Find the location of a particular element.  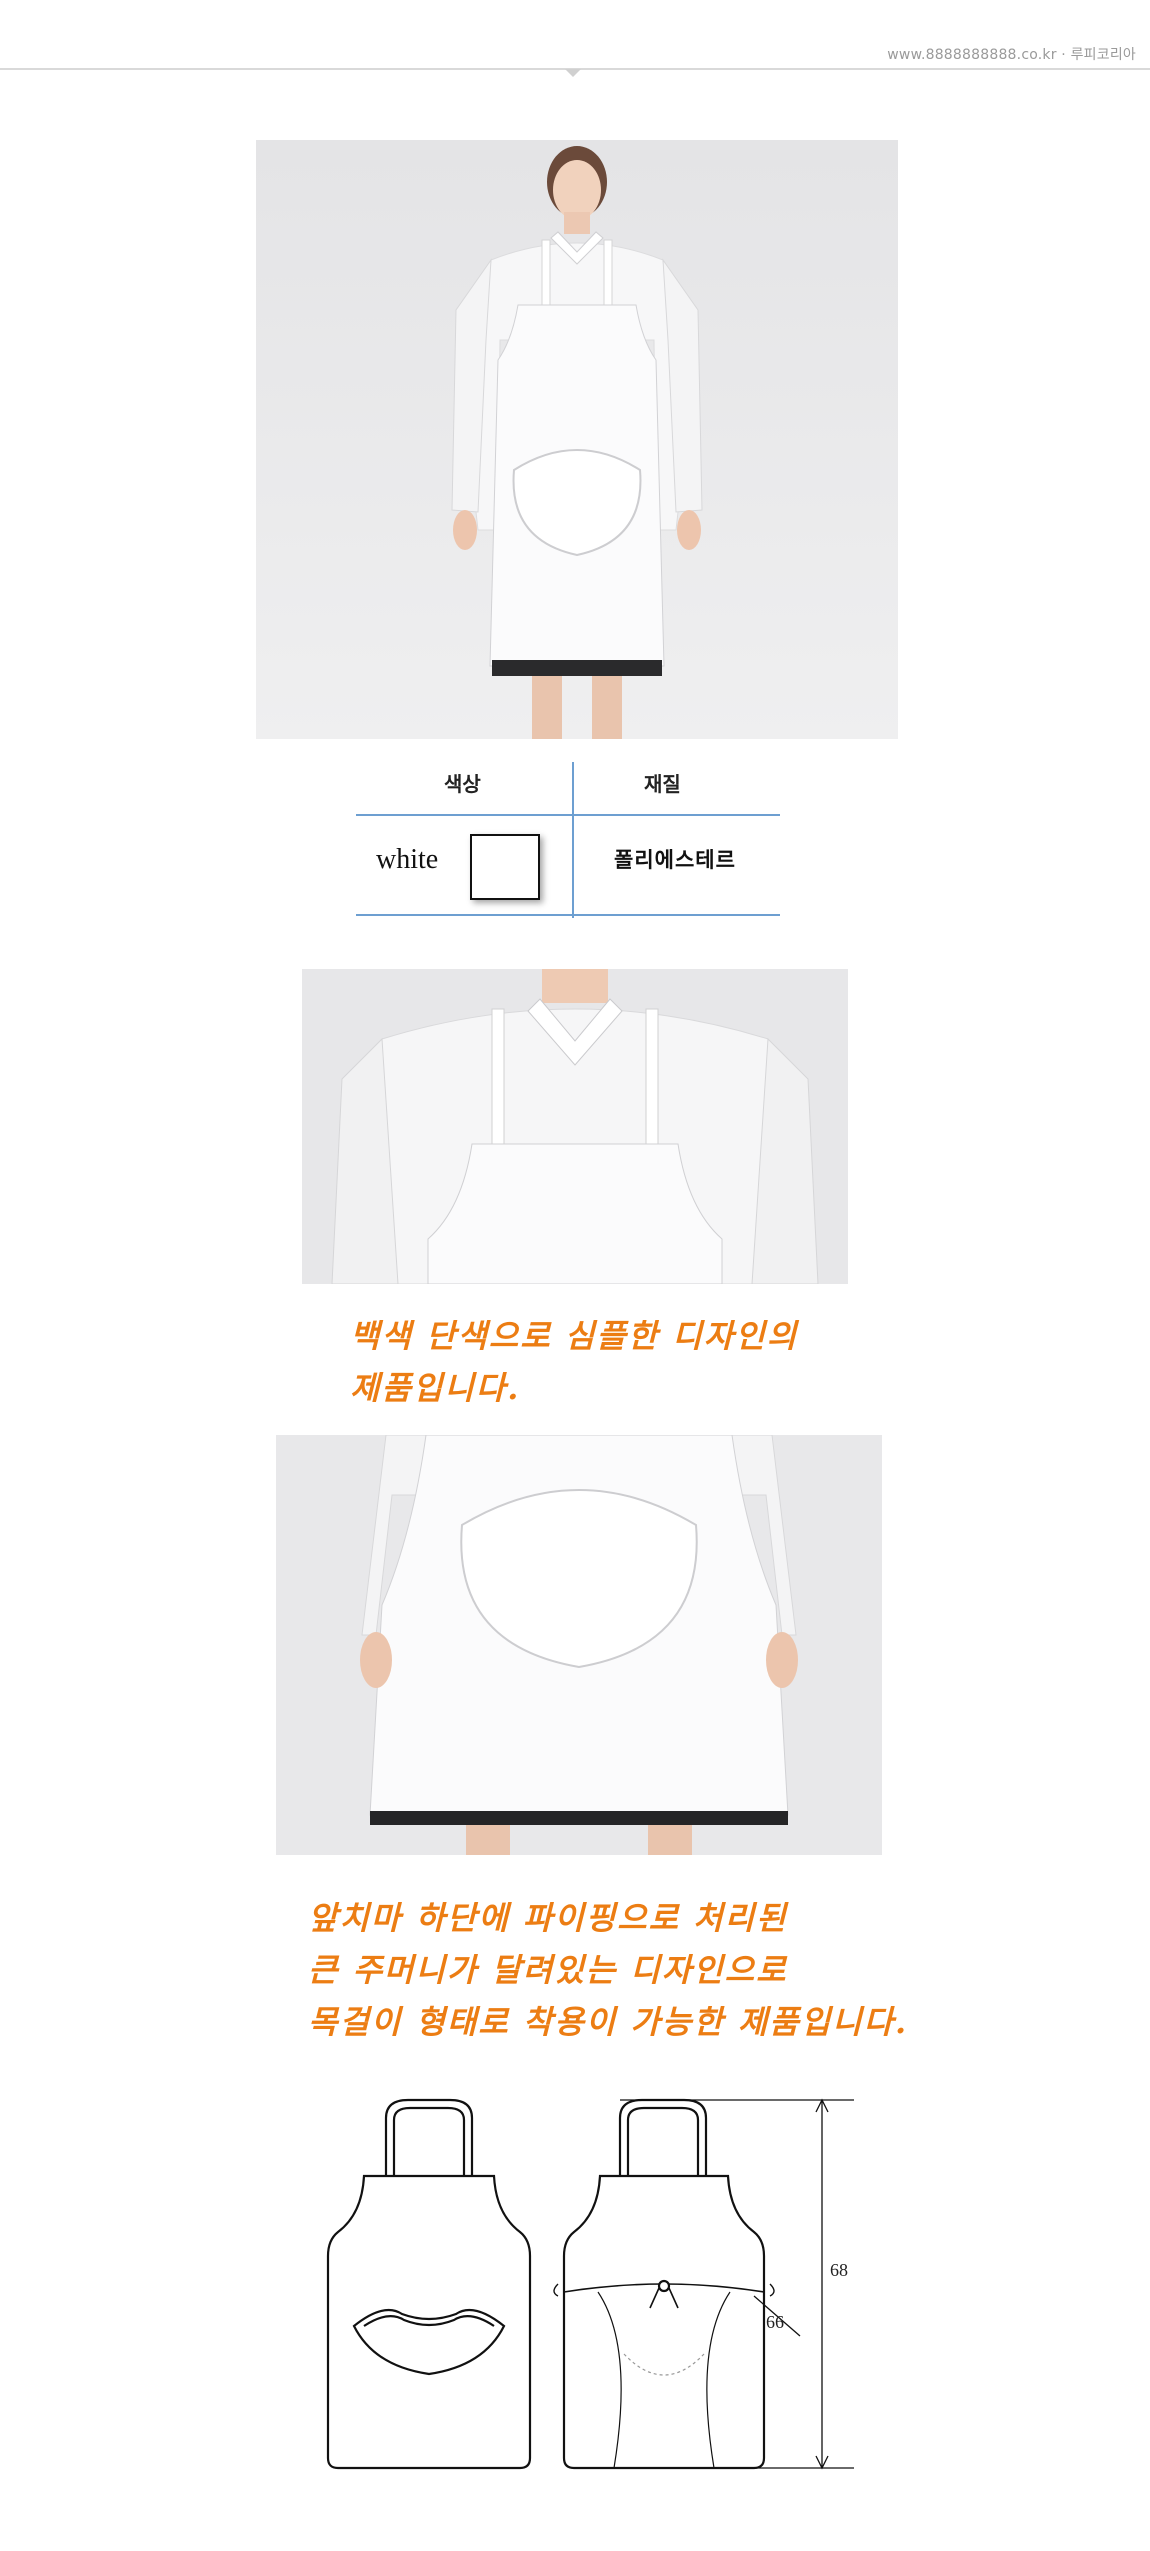

table-column-divider is located at coordinates (573, 840).